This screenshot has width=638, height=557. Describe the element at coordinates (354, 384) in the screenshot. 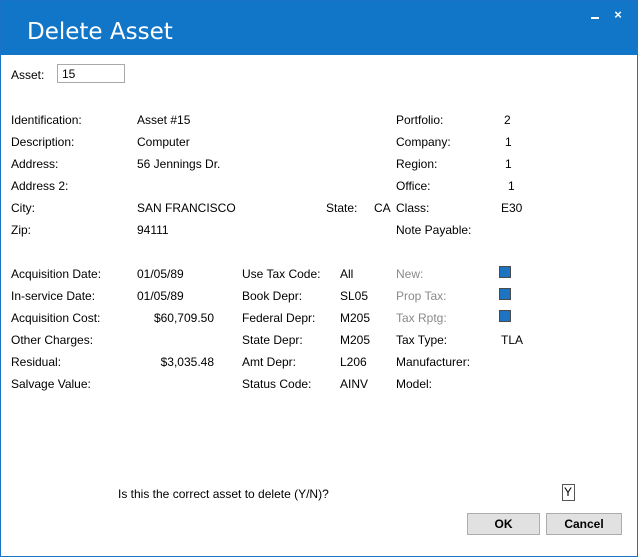

I see `status-code-value: AINV` at that location.